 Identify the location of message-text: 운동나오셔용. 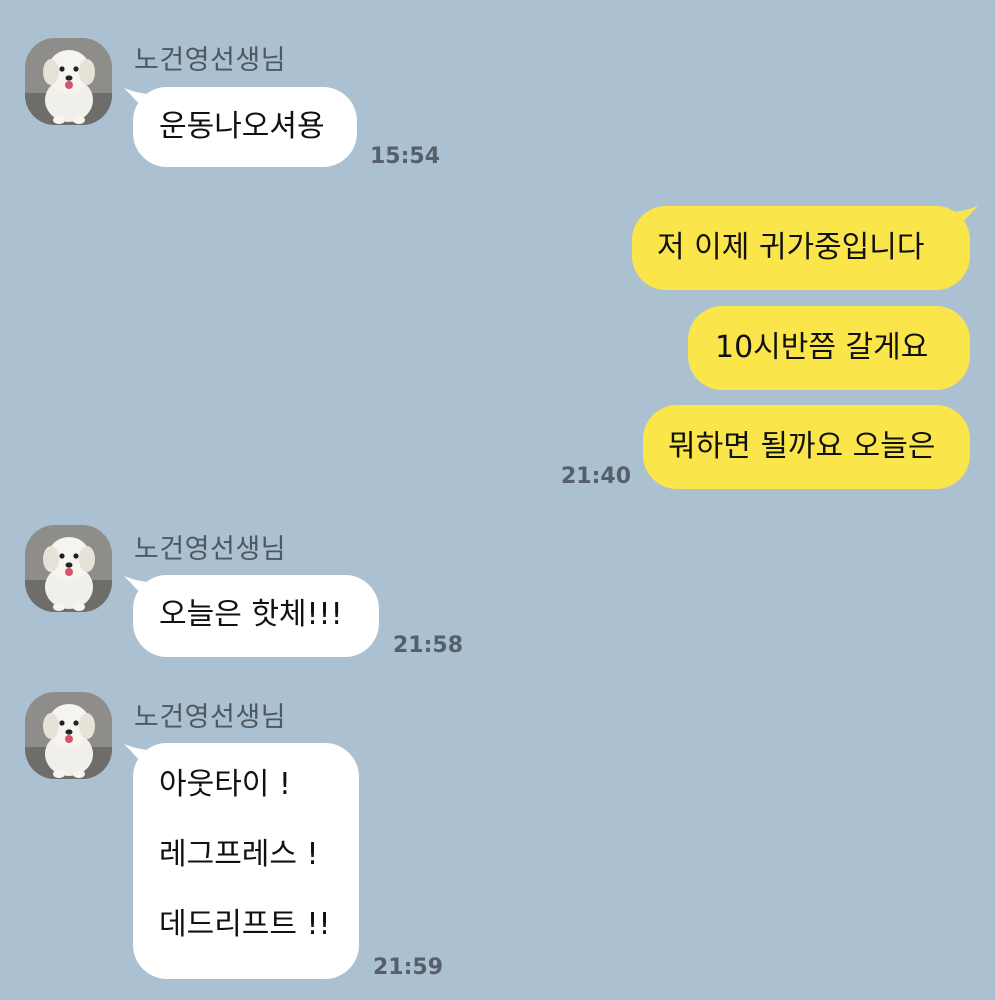
(242, 126).